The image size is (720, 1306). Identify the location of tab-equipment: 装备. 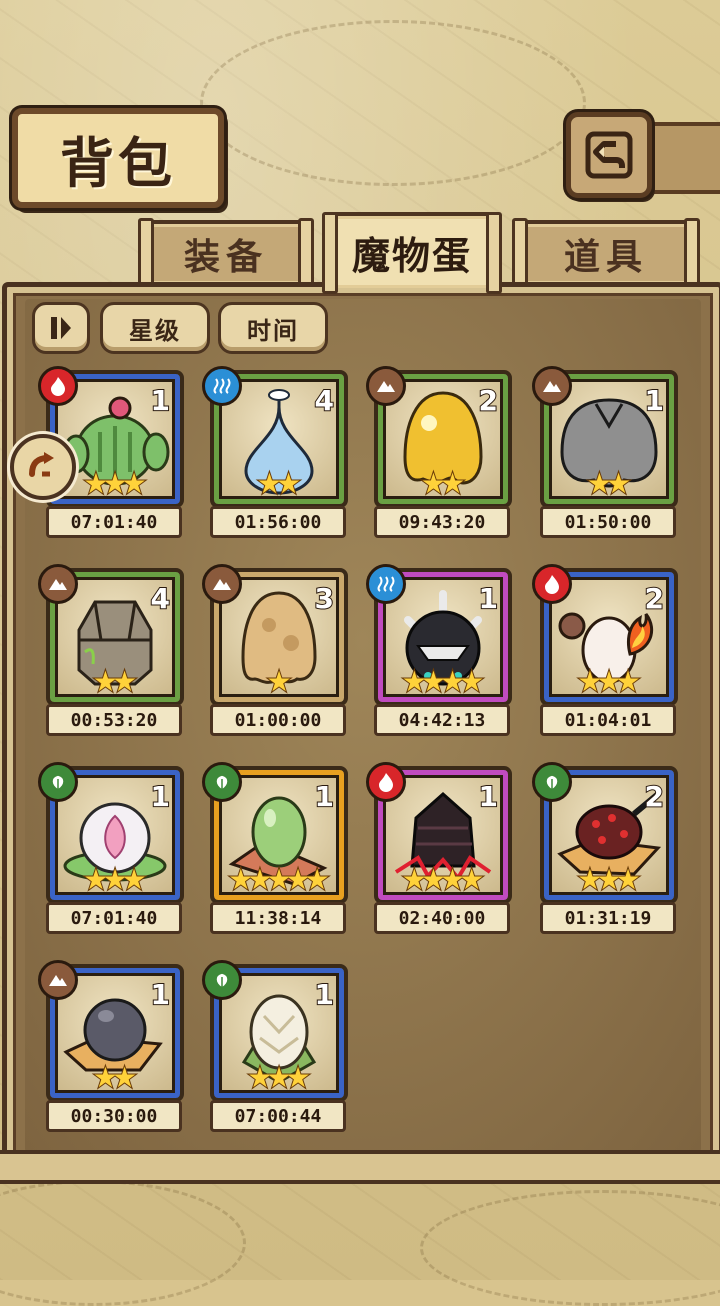
(226, 253).